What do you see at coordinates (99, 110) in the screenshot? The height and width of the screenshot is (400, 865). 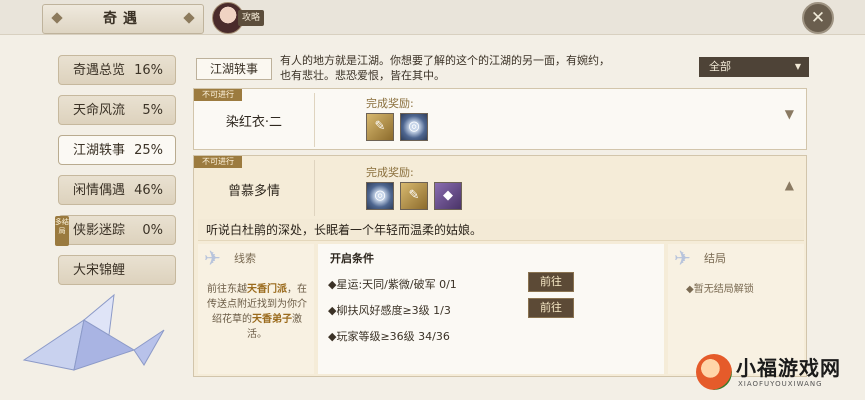 I see `sidebar-item-label: 天命风流` at bounding box center [99, 110].